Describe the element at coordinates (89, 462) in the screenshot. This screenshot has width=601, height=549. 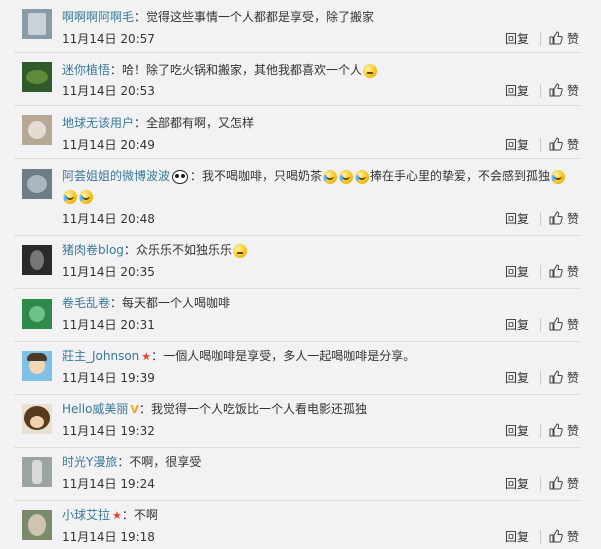
I see `username-link: 时光Y漫旅` at that location.